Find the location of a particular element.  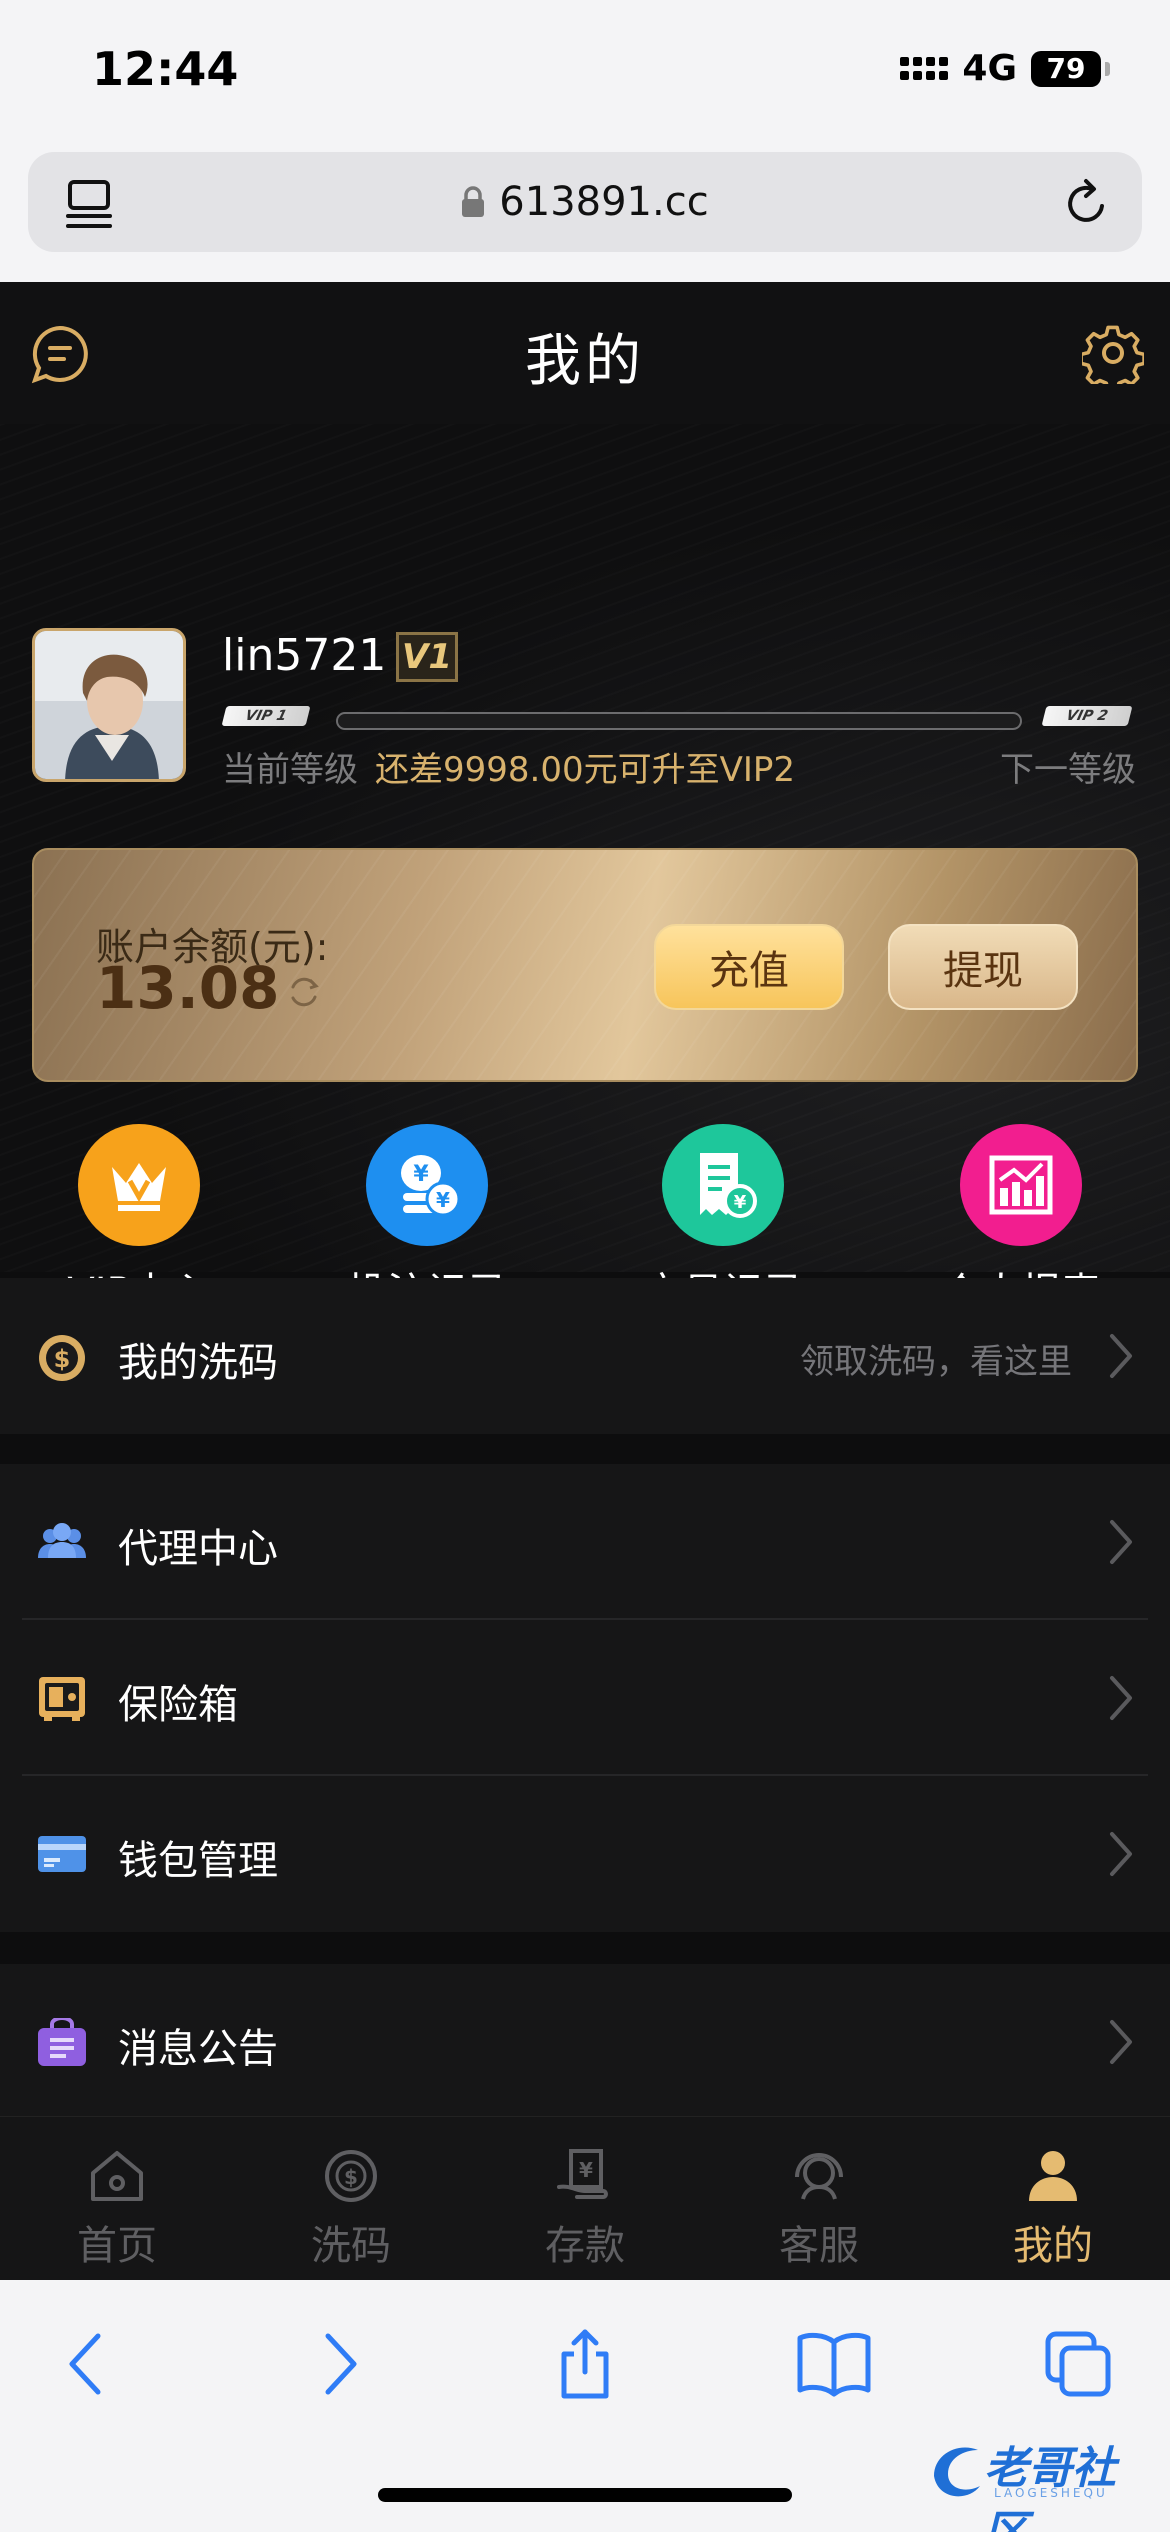

status-indicators: 4G 79 is located at coordinates (1005, 68).